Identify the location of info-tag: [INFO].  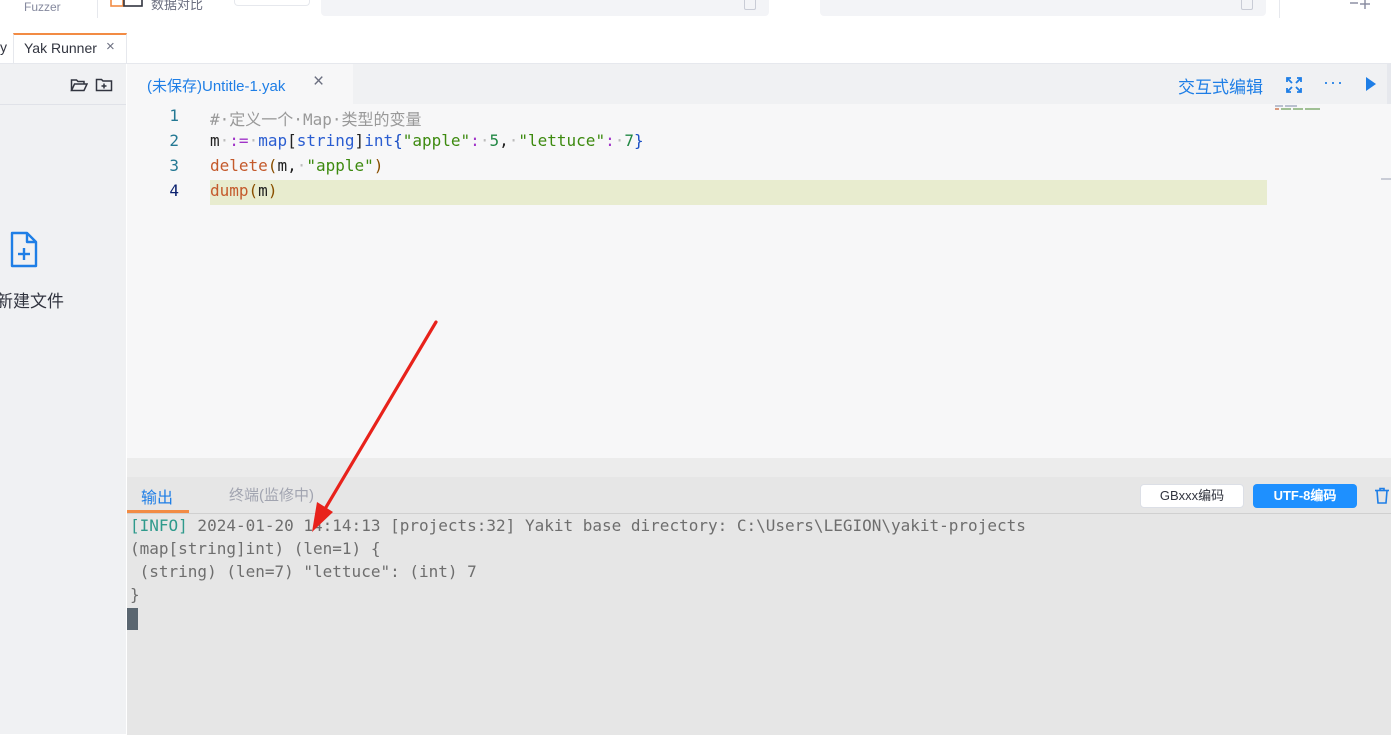
(159, 525).